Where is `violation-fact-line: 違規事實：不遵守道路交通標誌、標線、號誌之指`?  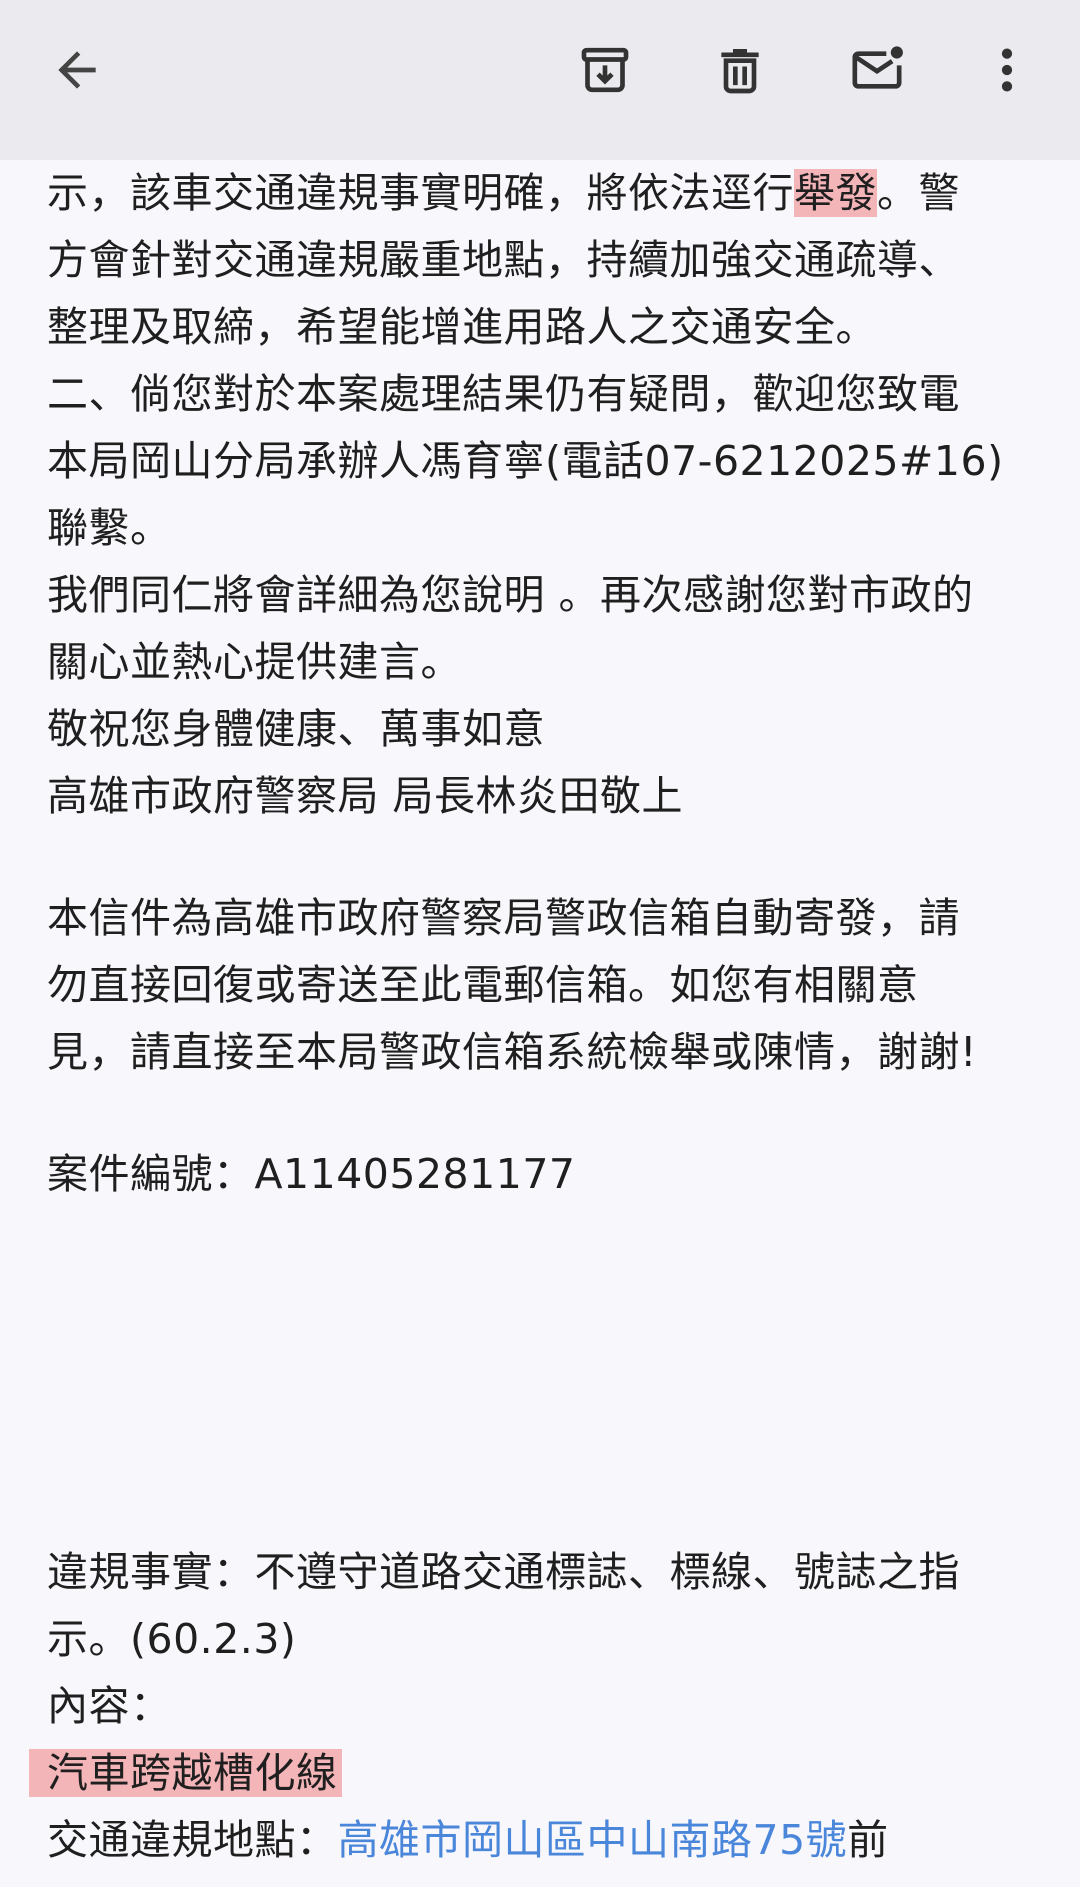 violation-fact-line: 違規事實：不遵守道路交通標誌、標線、號誌之指 is located at coordinates (503, 1572).